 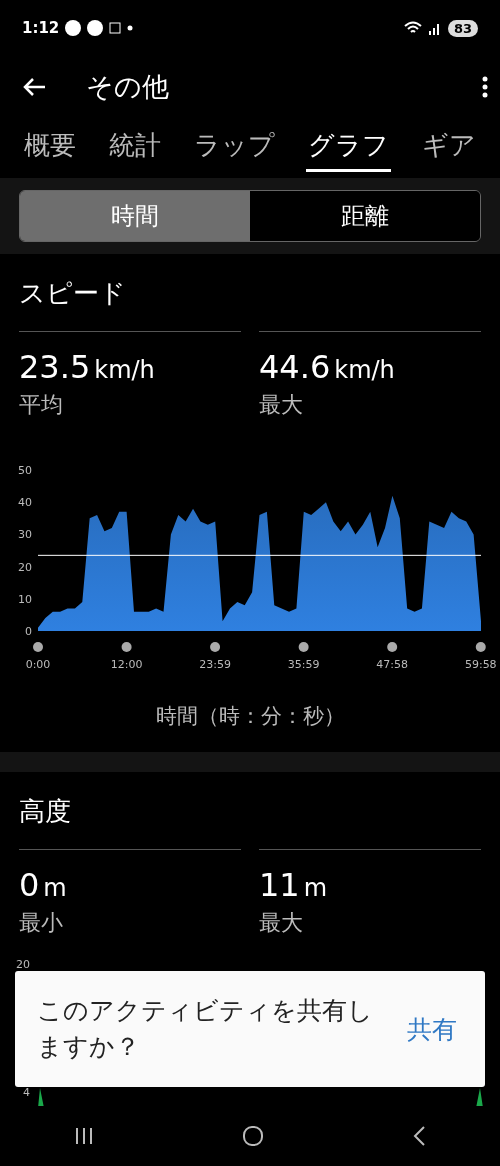 I want to click on axis-tick-label: 59:58, so click(x=480, y=664).